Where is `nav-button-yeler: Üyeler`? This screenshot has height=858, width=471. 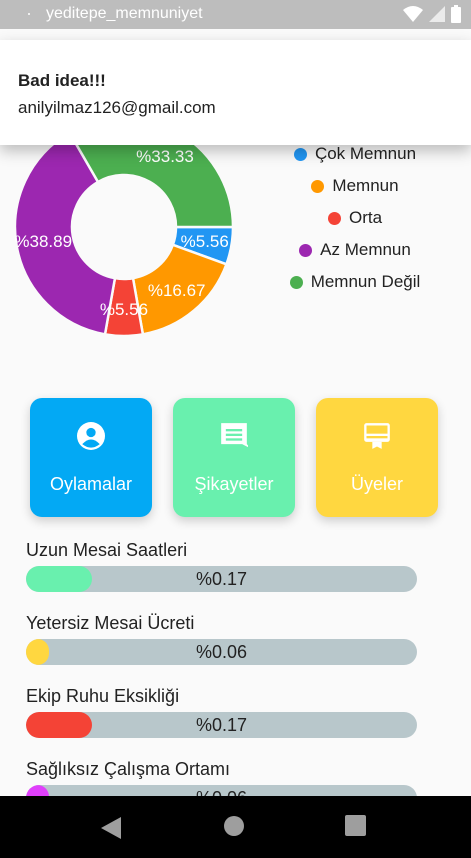
nav-button-yeler: Üyeler is located at coordinates (377, 457).